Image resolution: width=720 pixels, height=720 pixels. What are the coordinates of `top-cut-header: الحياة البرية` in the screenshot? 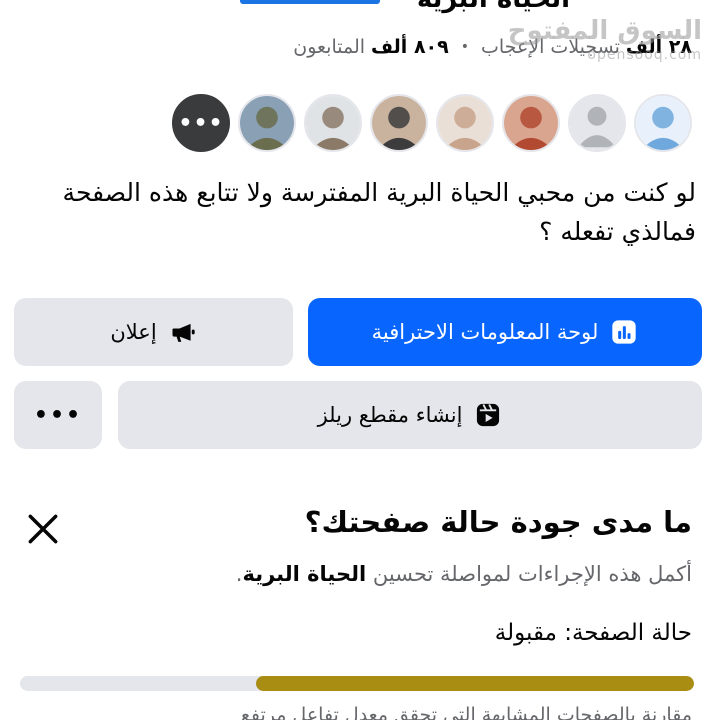 It's located at (360, 12).